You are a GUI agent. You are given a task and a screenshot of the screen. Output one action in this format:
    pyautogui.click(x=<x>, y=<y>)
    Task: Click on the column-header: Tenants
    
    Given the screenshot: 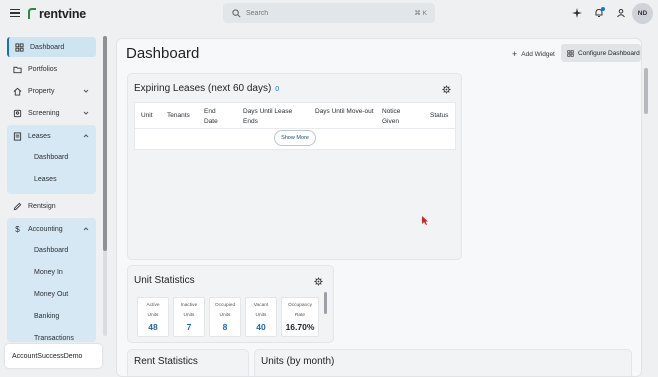 What is the action you would take?
    pyautogui.click(x=178, y=115)
    